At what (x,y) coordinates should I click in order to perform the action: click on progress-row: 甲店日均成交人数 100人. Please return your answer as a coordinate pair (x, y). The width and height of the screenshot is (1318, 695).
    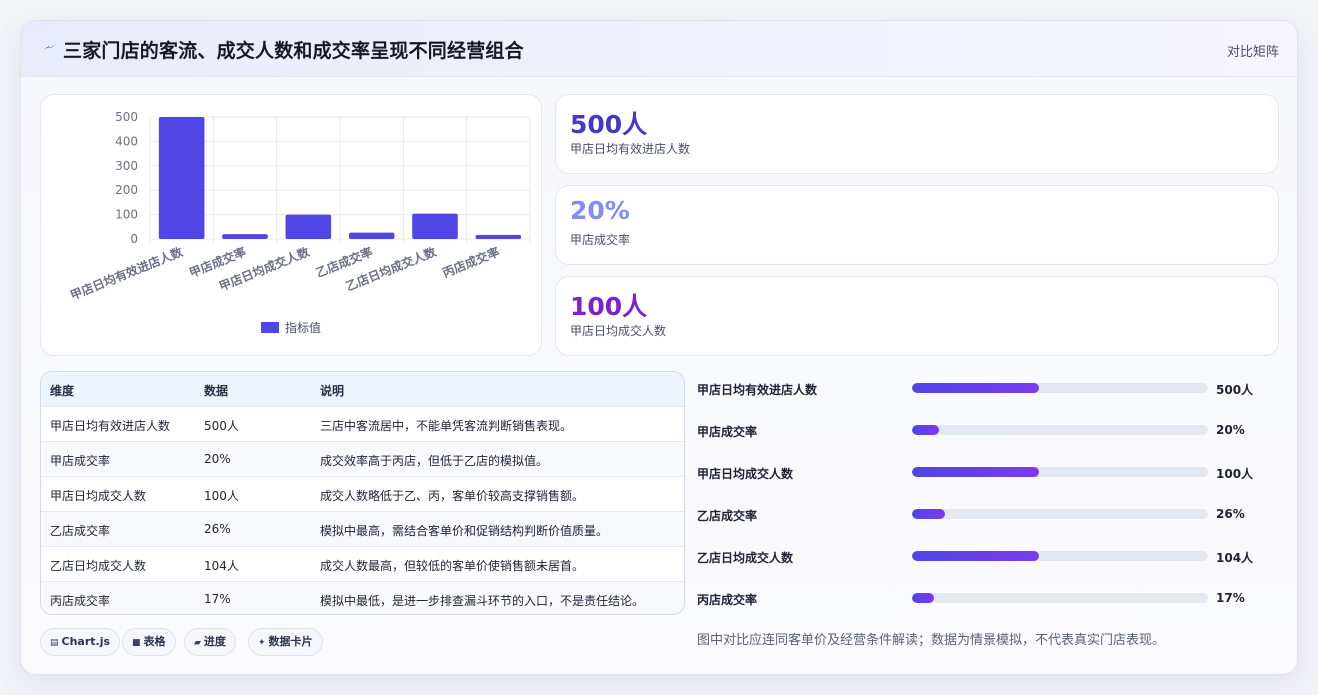
    Looking at the image, I should click on (987, 473).